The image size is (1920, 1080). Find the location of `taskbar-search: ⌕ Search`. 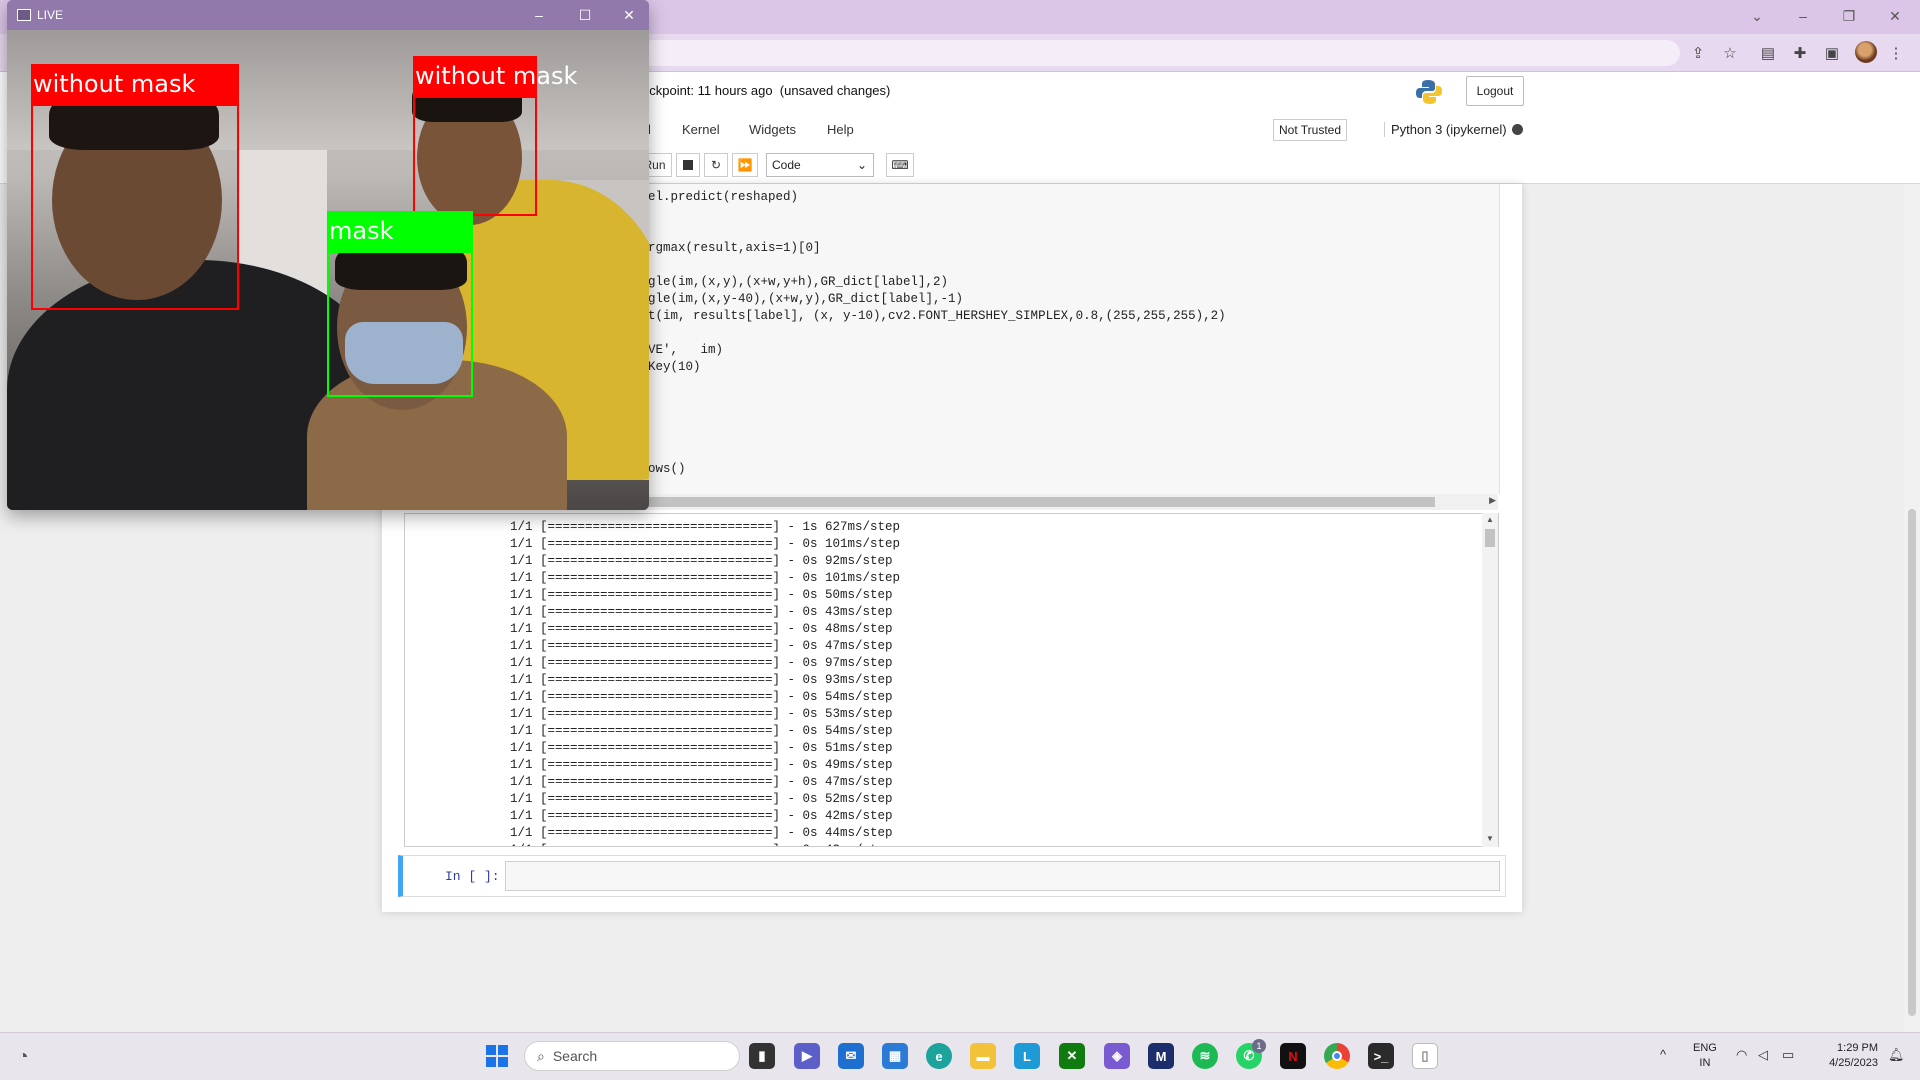

taskbar-search: ⌕ Search is located at coordinates (632, 1056).